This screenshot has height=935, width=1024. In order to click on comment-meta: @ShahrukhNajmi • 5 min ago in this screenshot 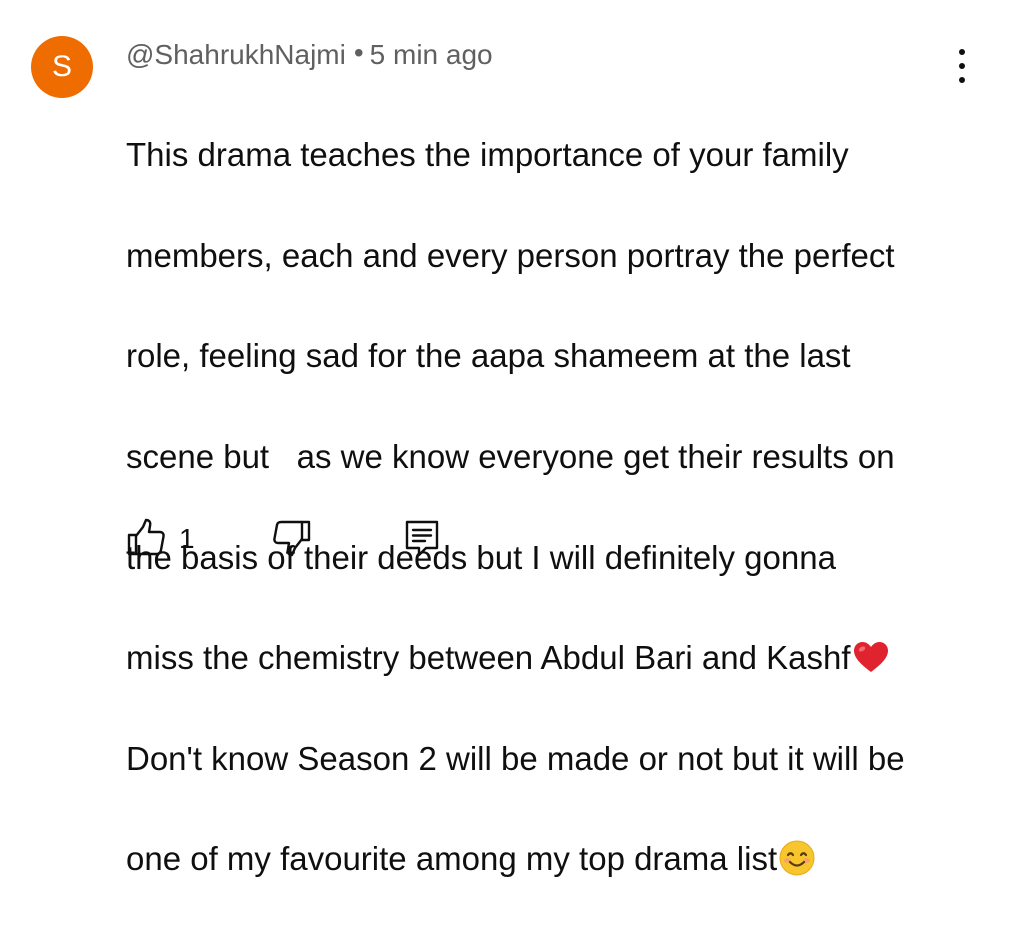, I will do `click(309, 54)`.